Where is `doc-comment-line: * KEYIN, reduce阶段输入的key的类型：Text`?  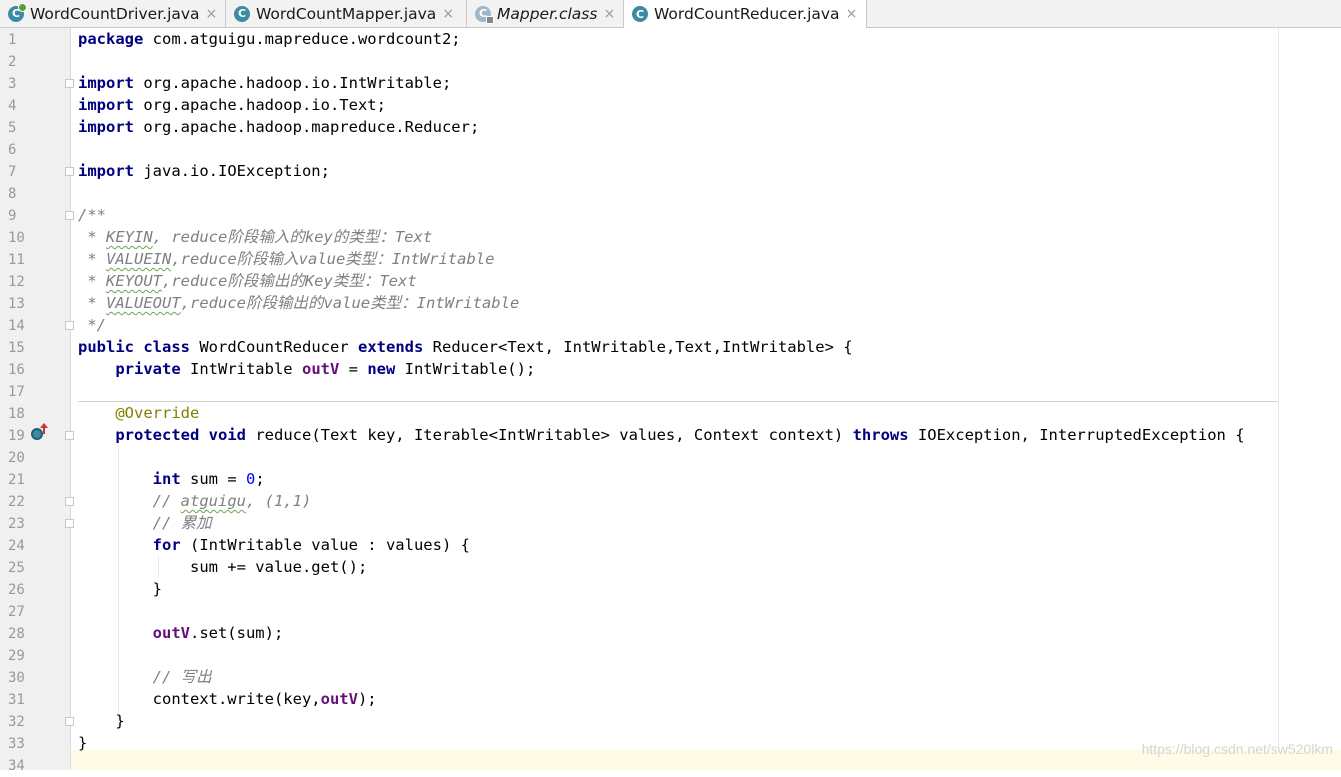 doc-comment-line: * KEYIN, reduce阶段输入的key的类型：Text is located at coordinates (255, 237).